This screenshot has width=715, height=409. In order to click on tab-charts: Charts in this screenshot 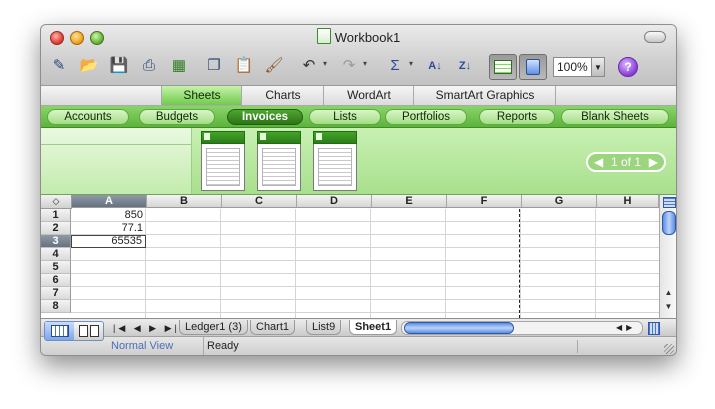, I will do `click(282, 95)`.